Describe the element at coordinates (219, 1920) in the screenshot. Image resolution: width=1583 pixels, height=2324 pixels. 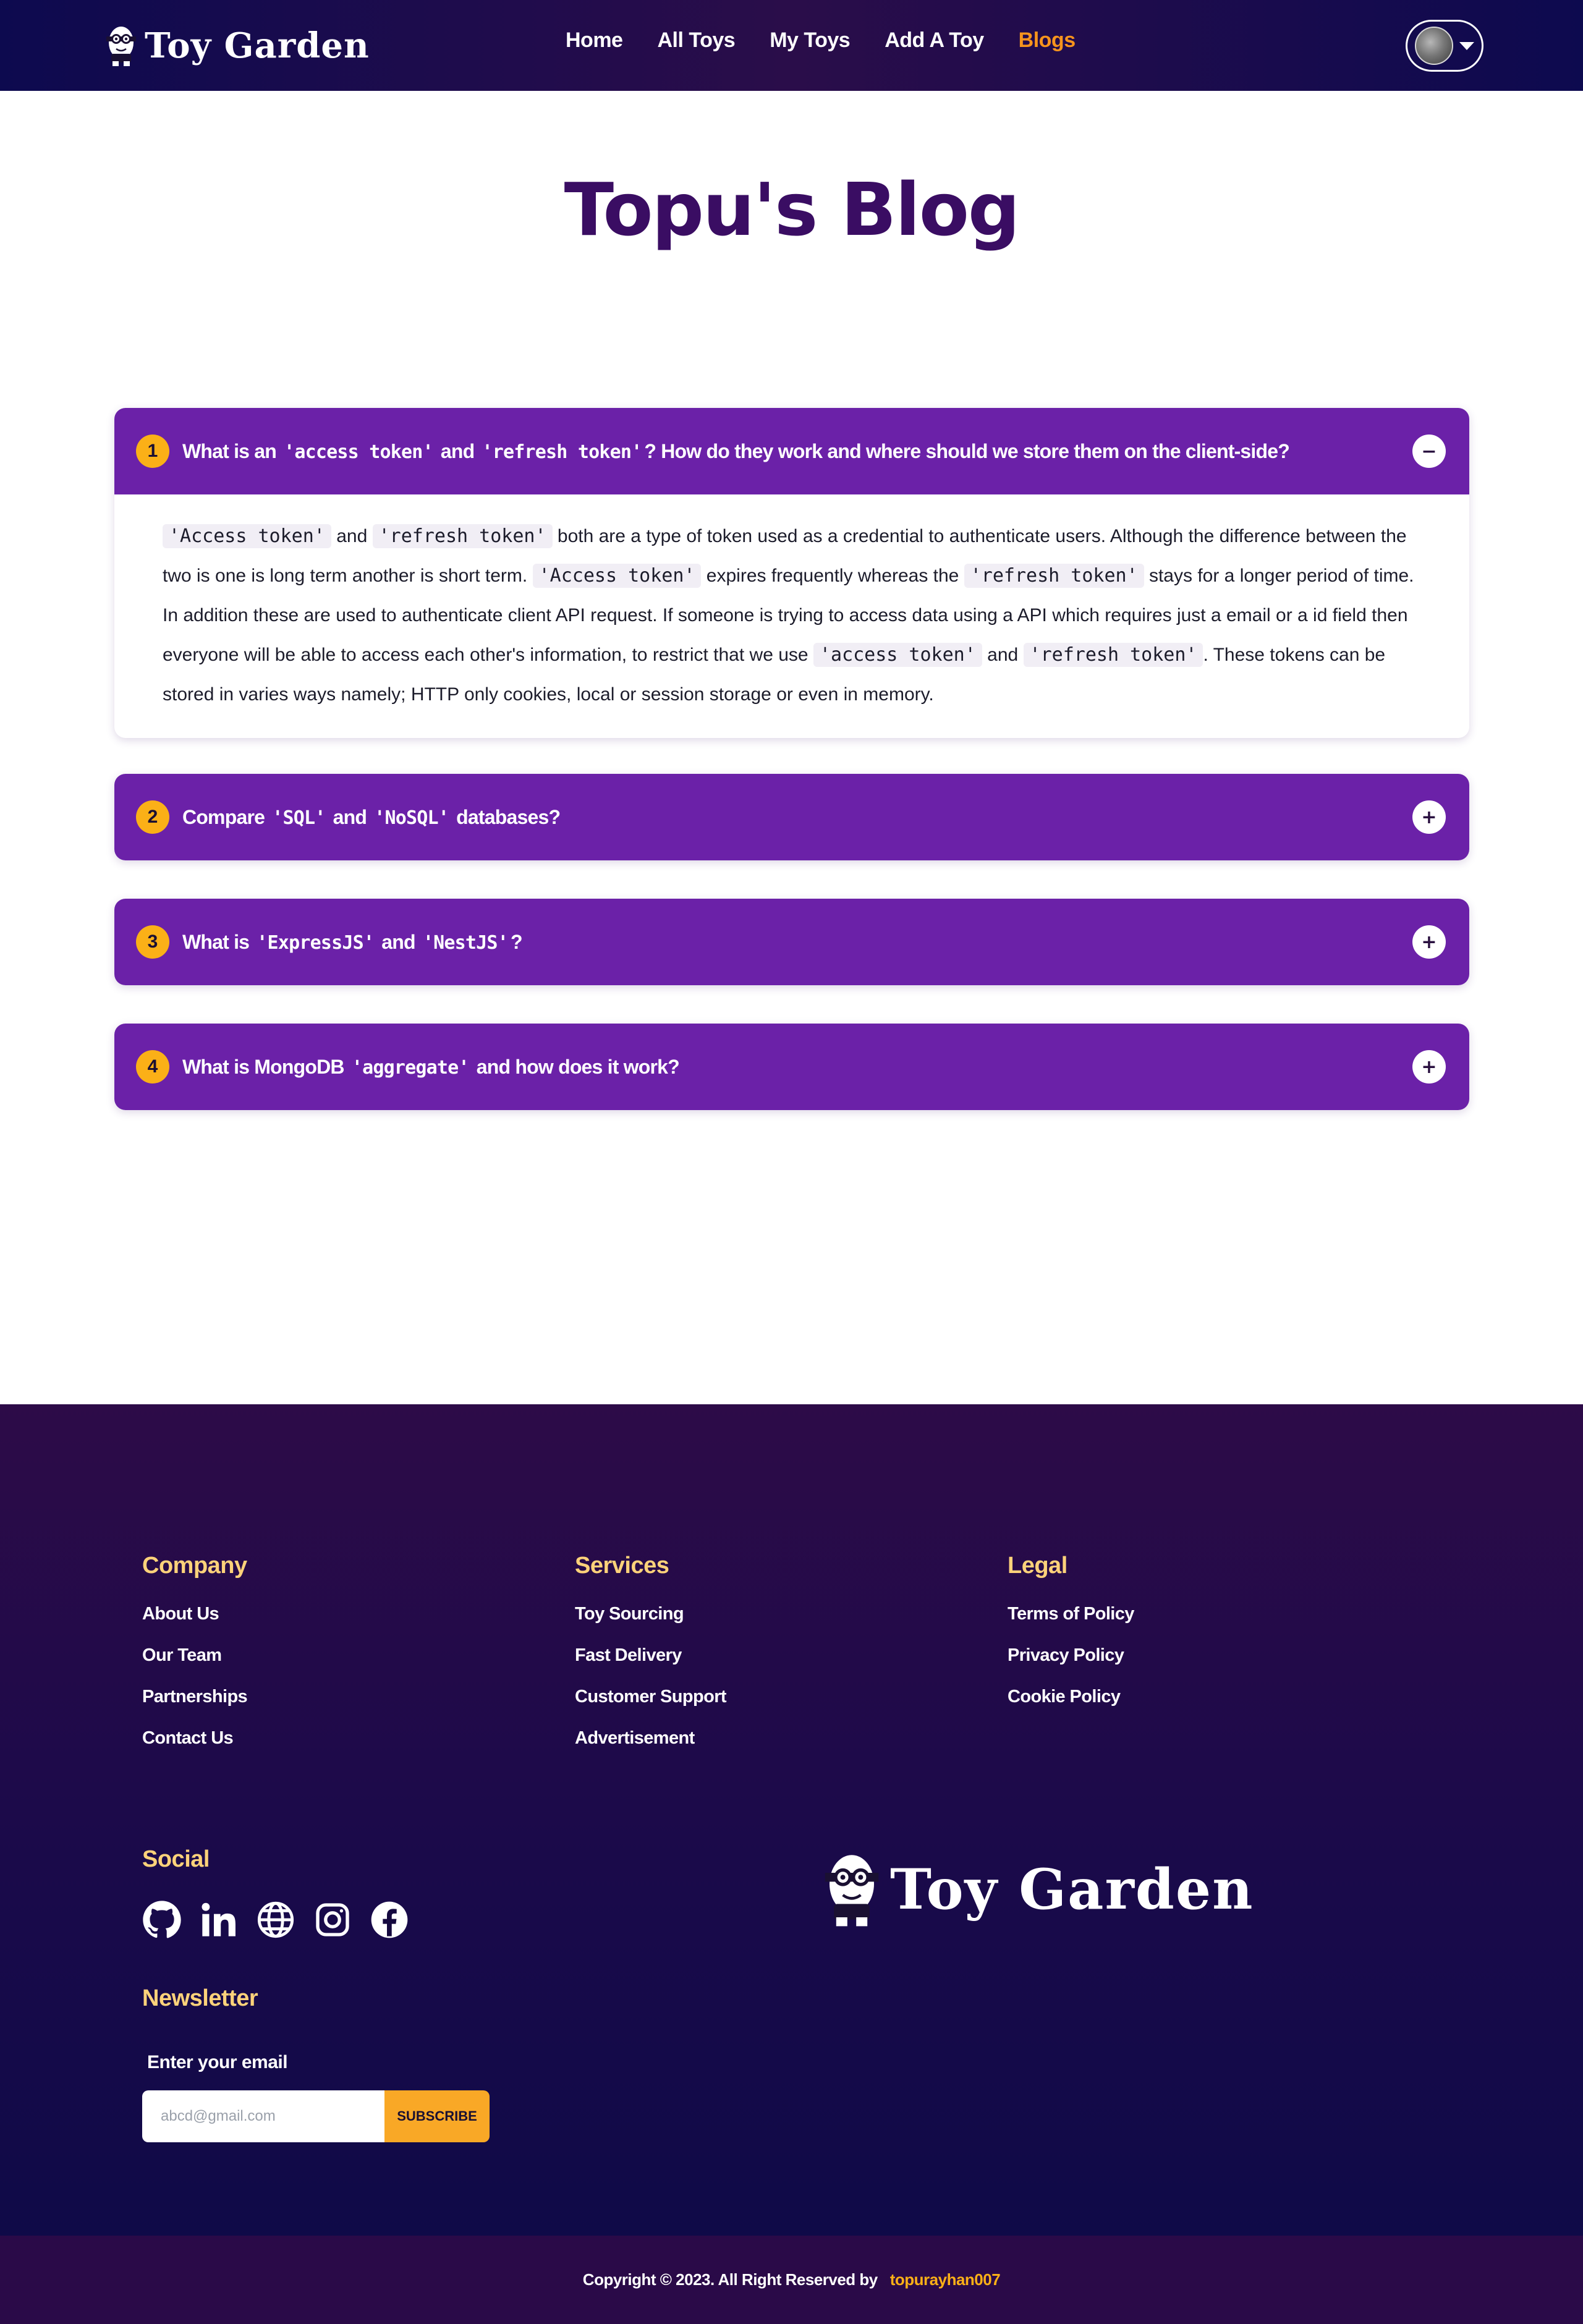
I see `linkedin-icon` at that location.